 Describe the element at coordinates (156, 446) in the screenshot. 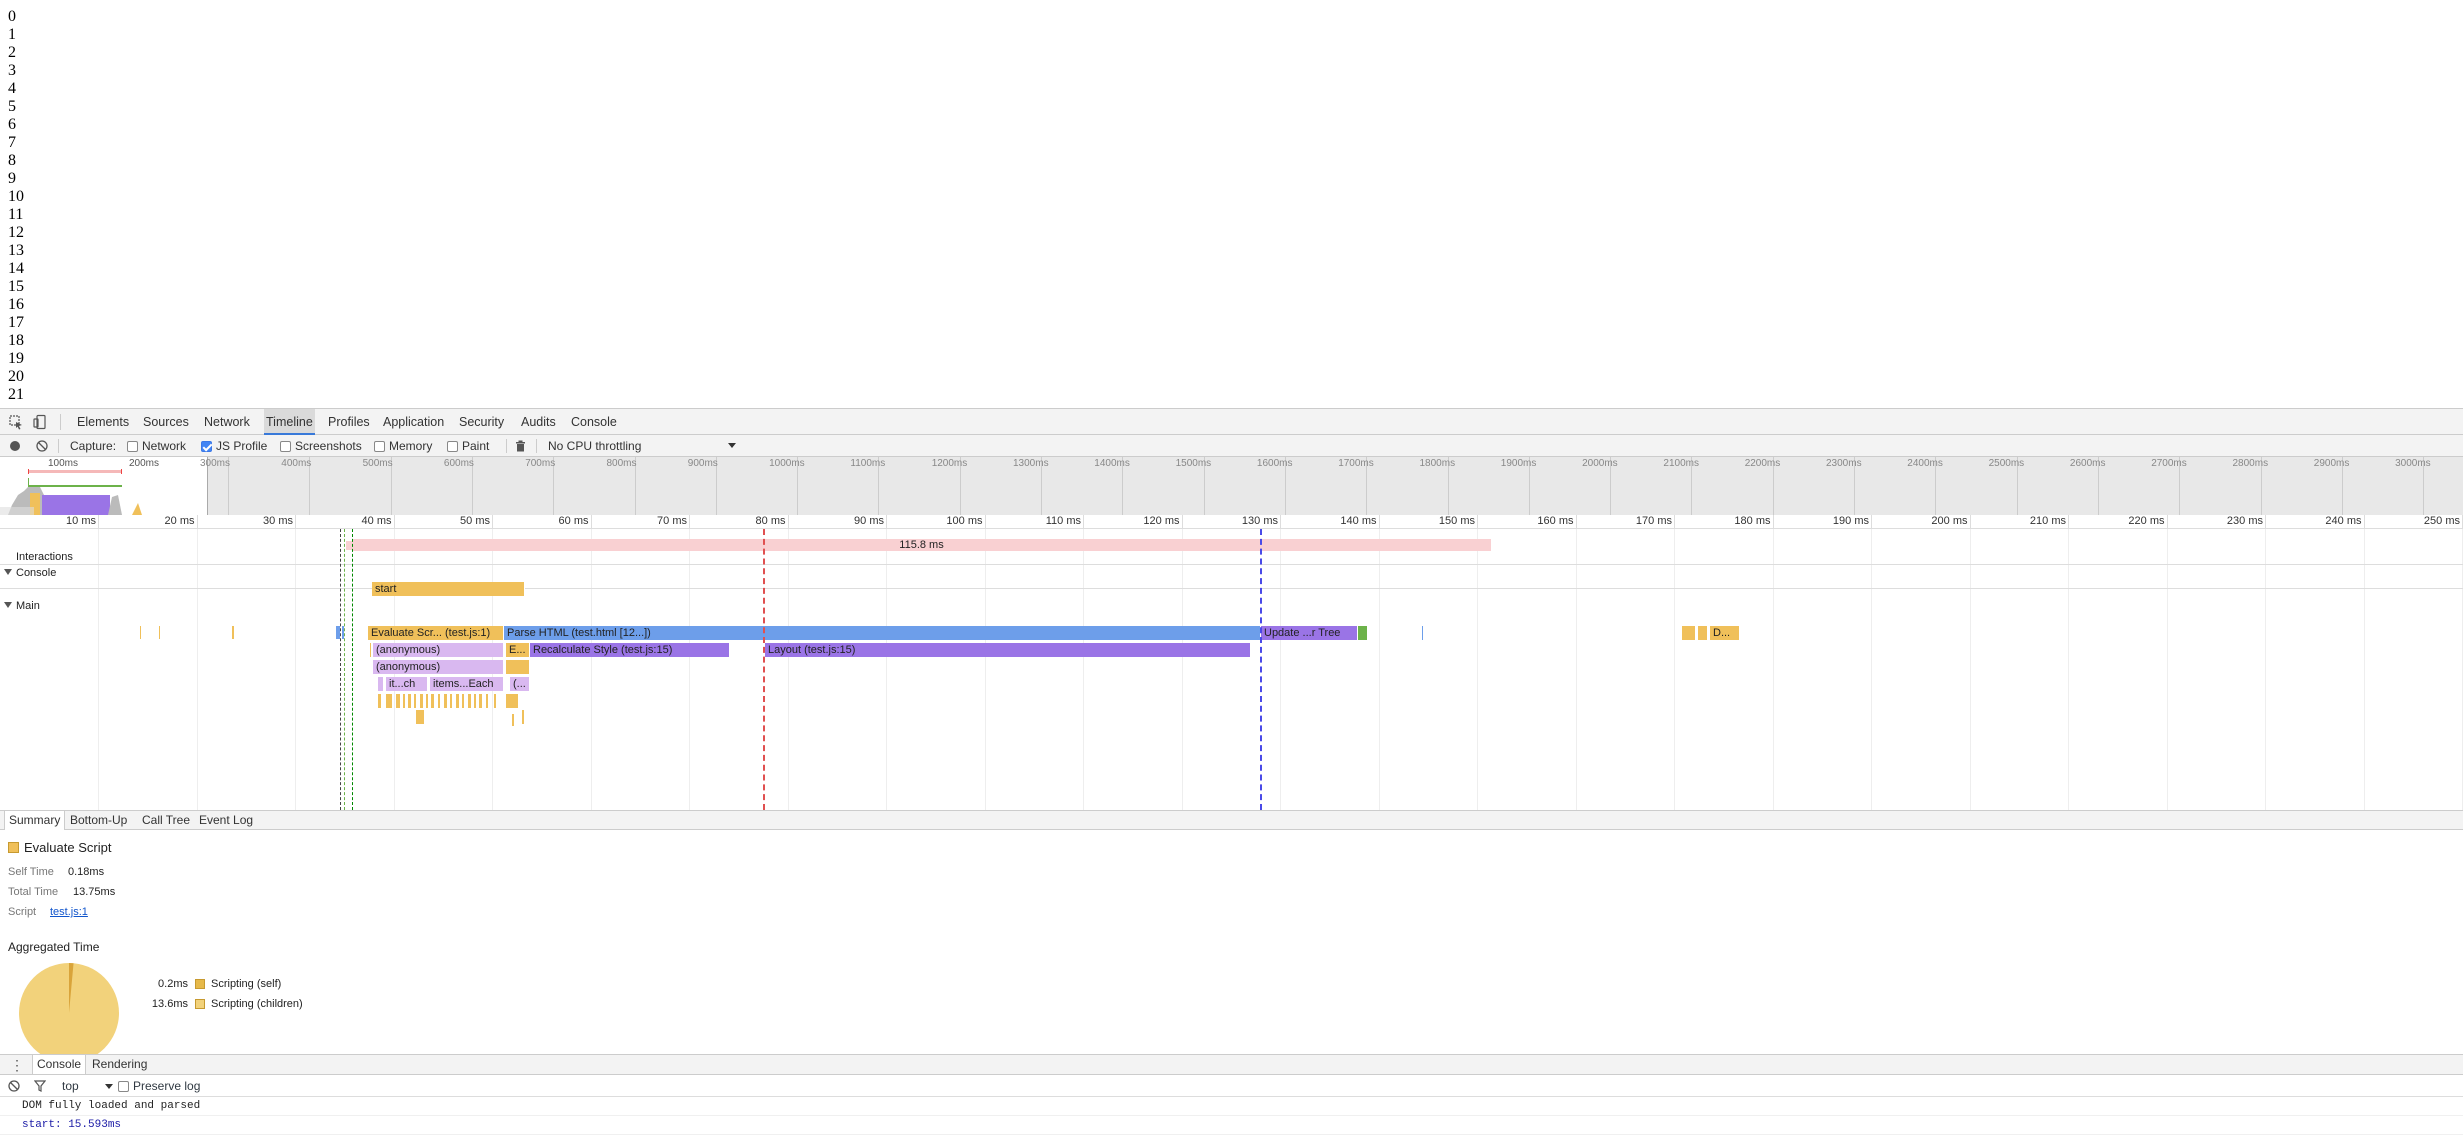

I see `network-checkbox: Network` at that location.